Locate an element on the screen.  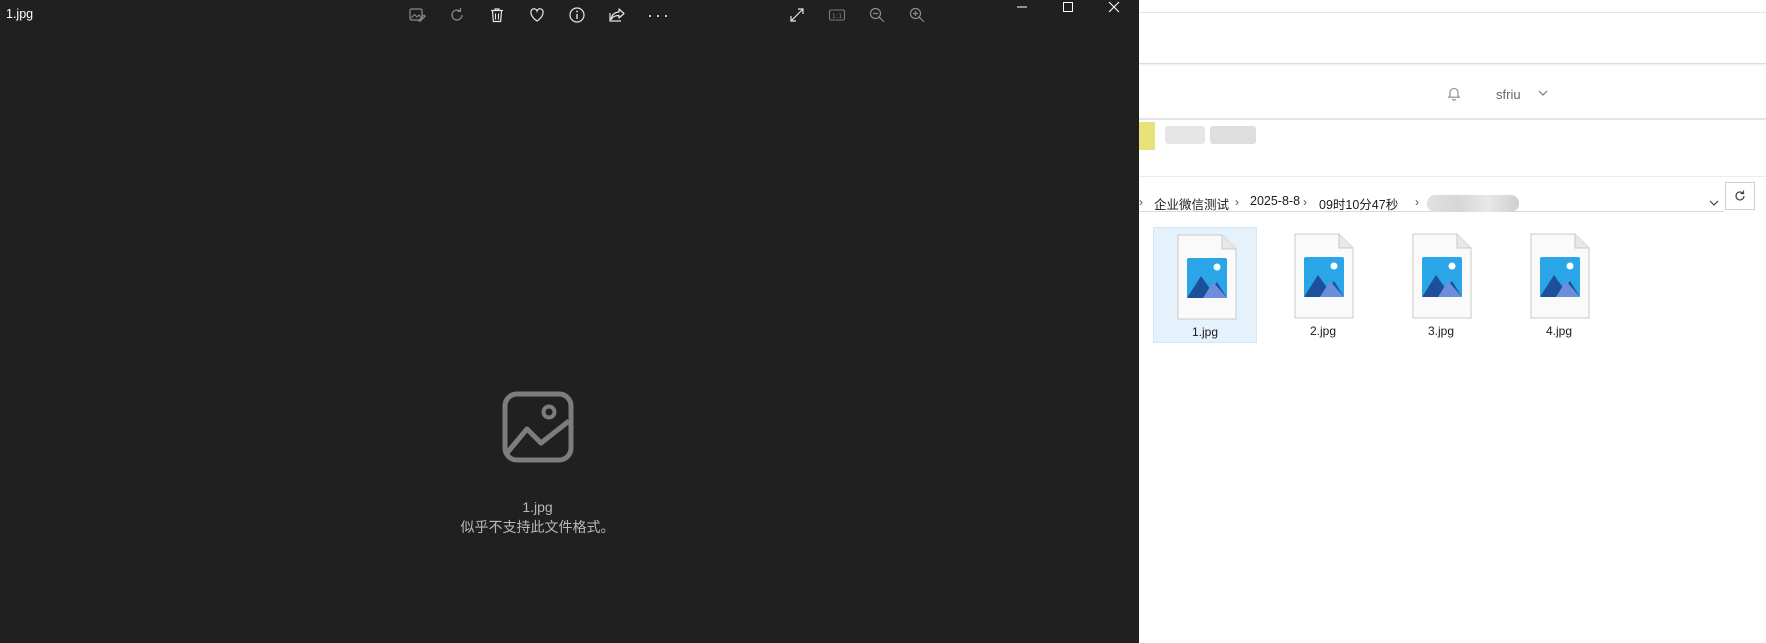
file-item: 2.jpg is located at coordinates (1323, 285).